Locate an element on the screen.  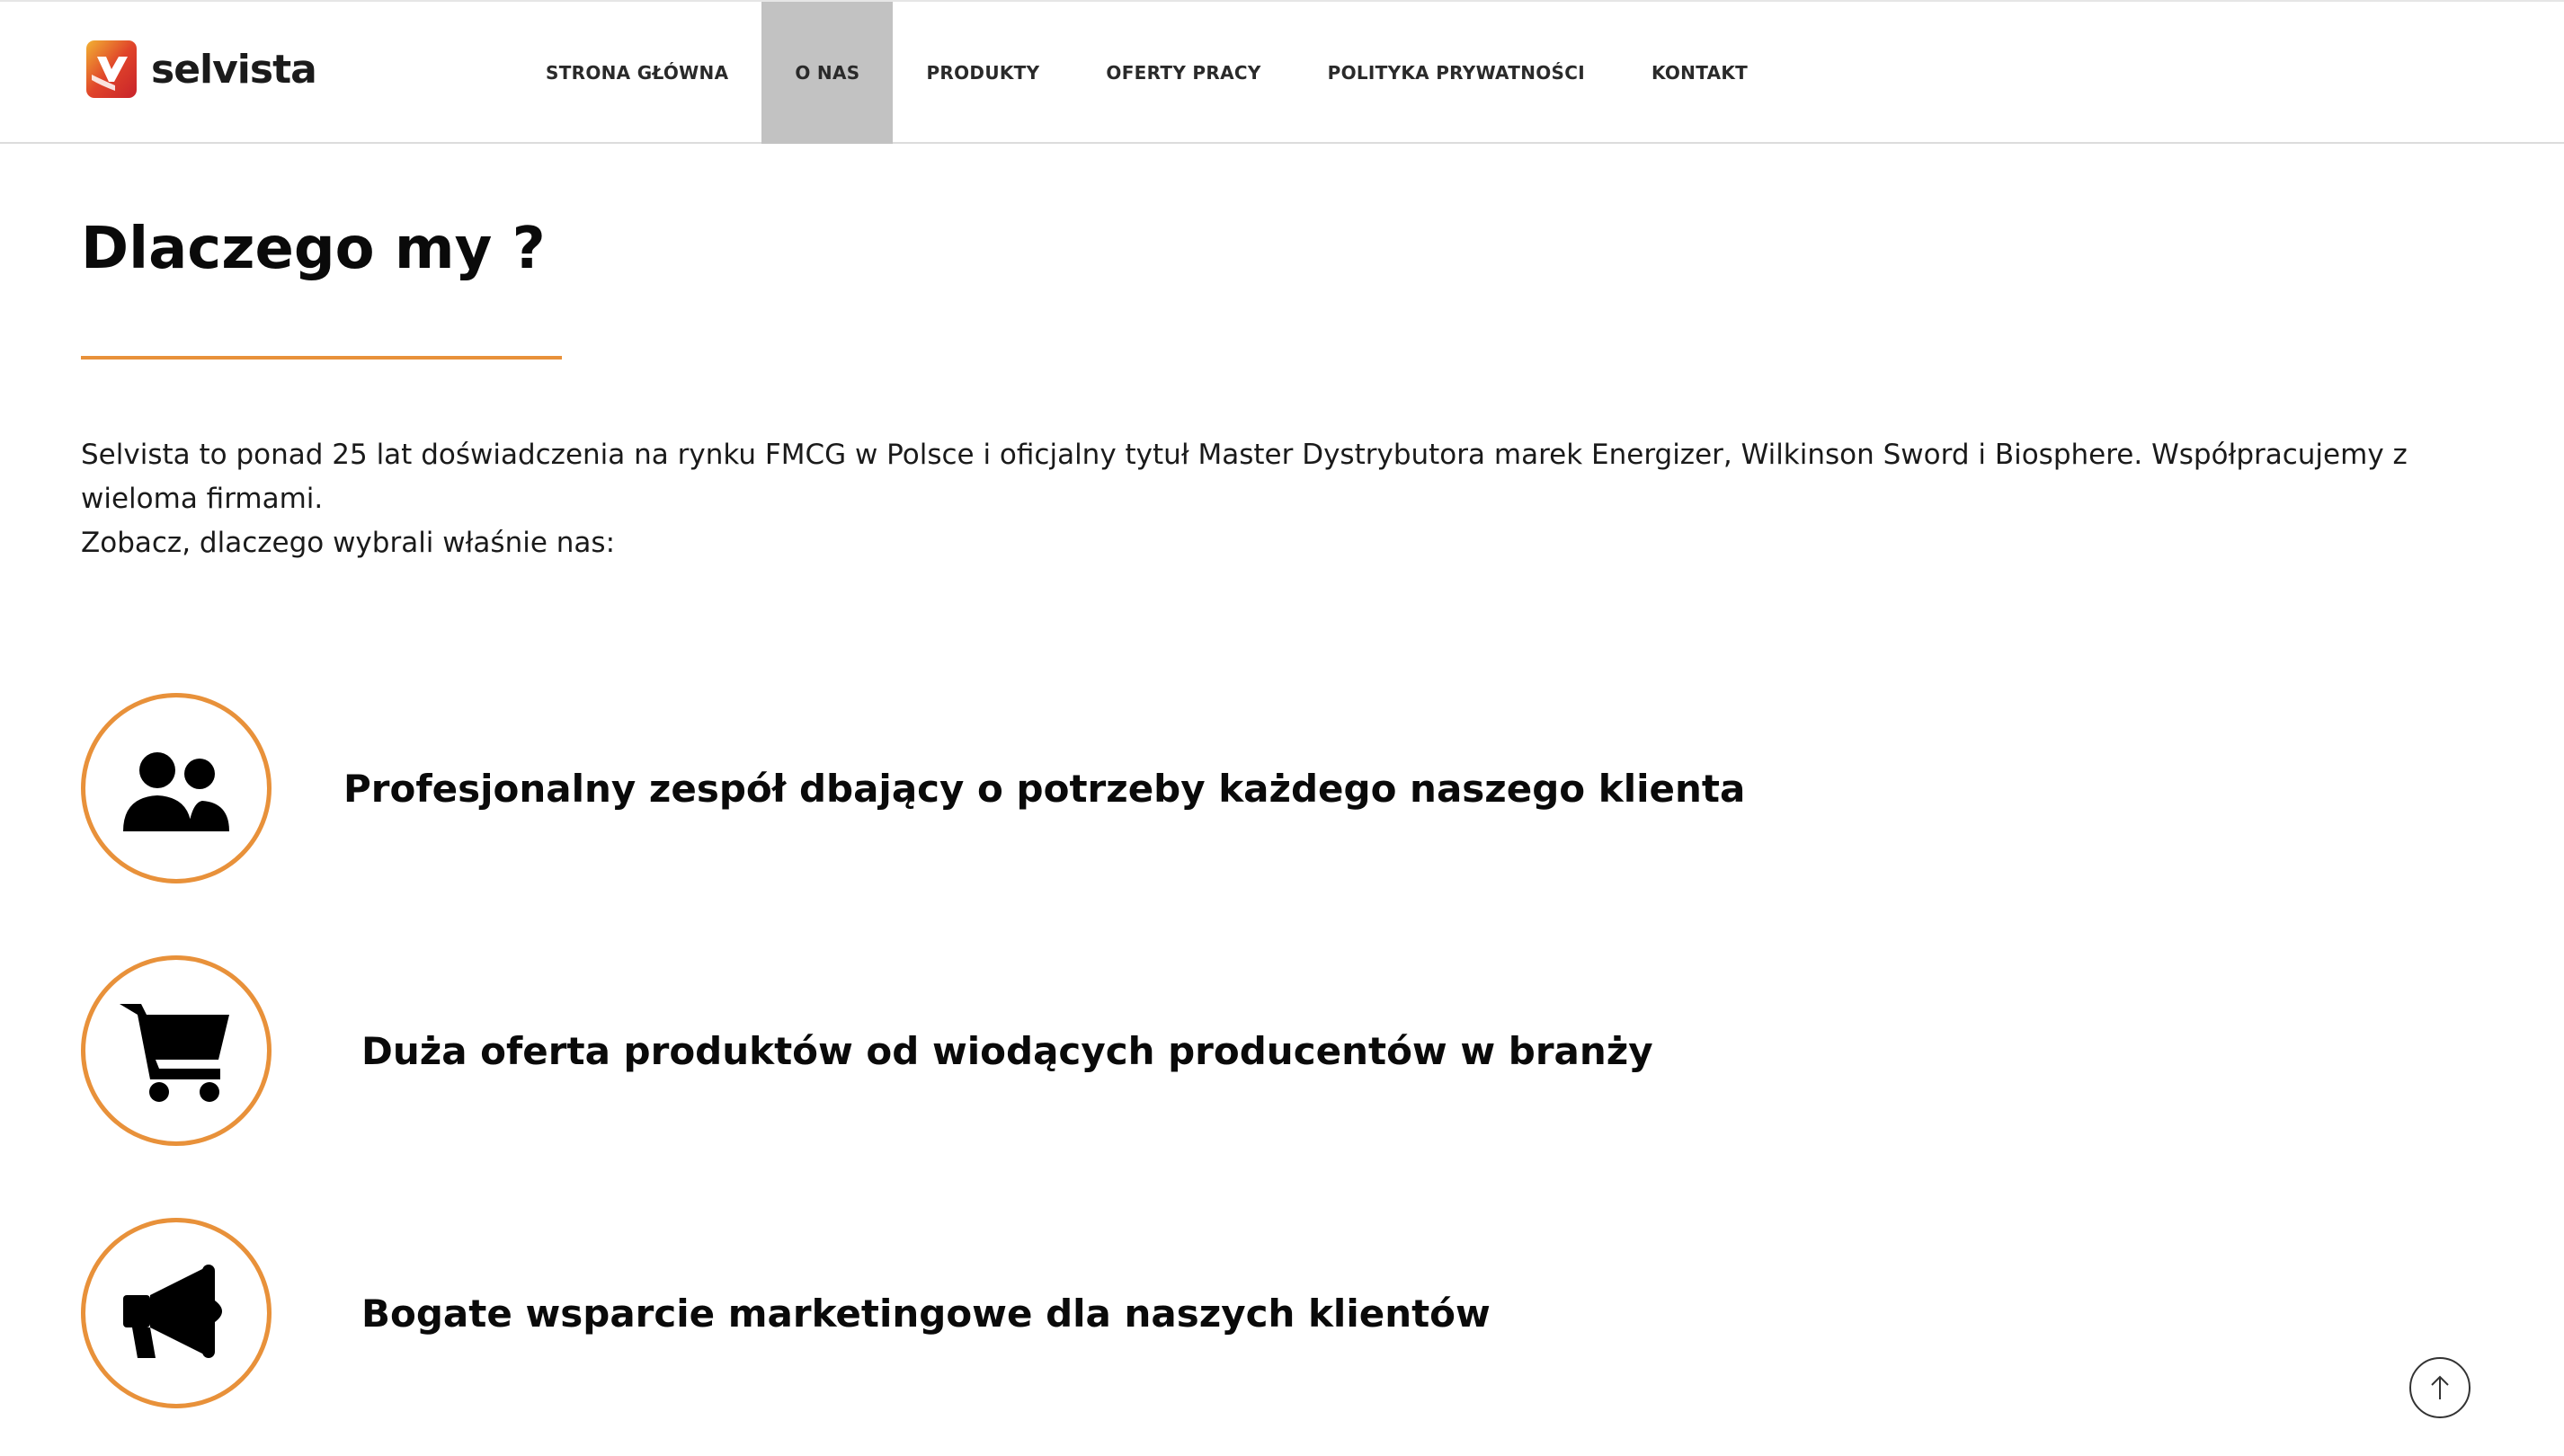
page-title: Dlaczego my ? is located at coordinates (313, 249).